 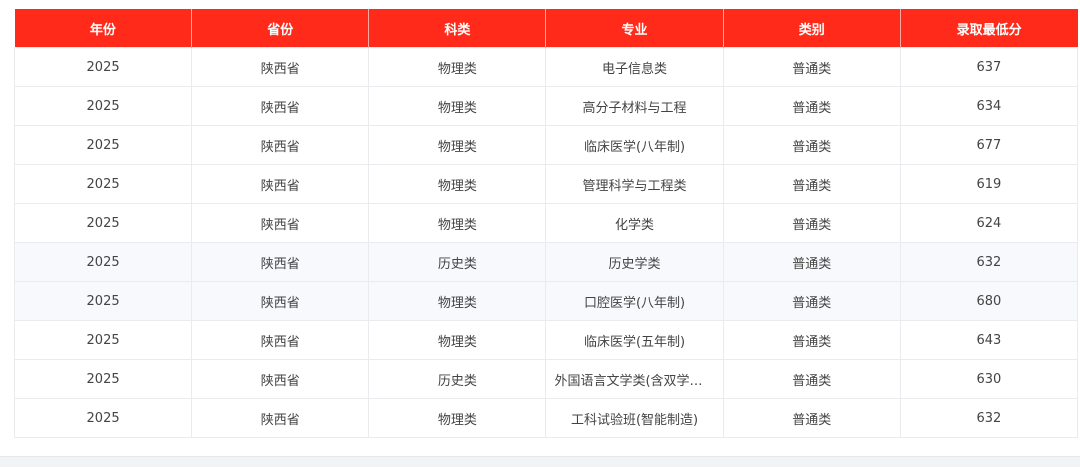 What do you see at coordinates (634, 145) in the screenshot?
I see `cell-major: 临床医学(八年制)` at bounding box center [634, 145].